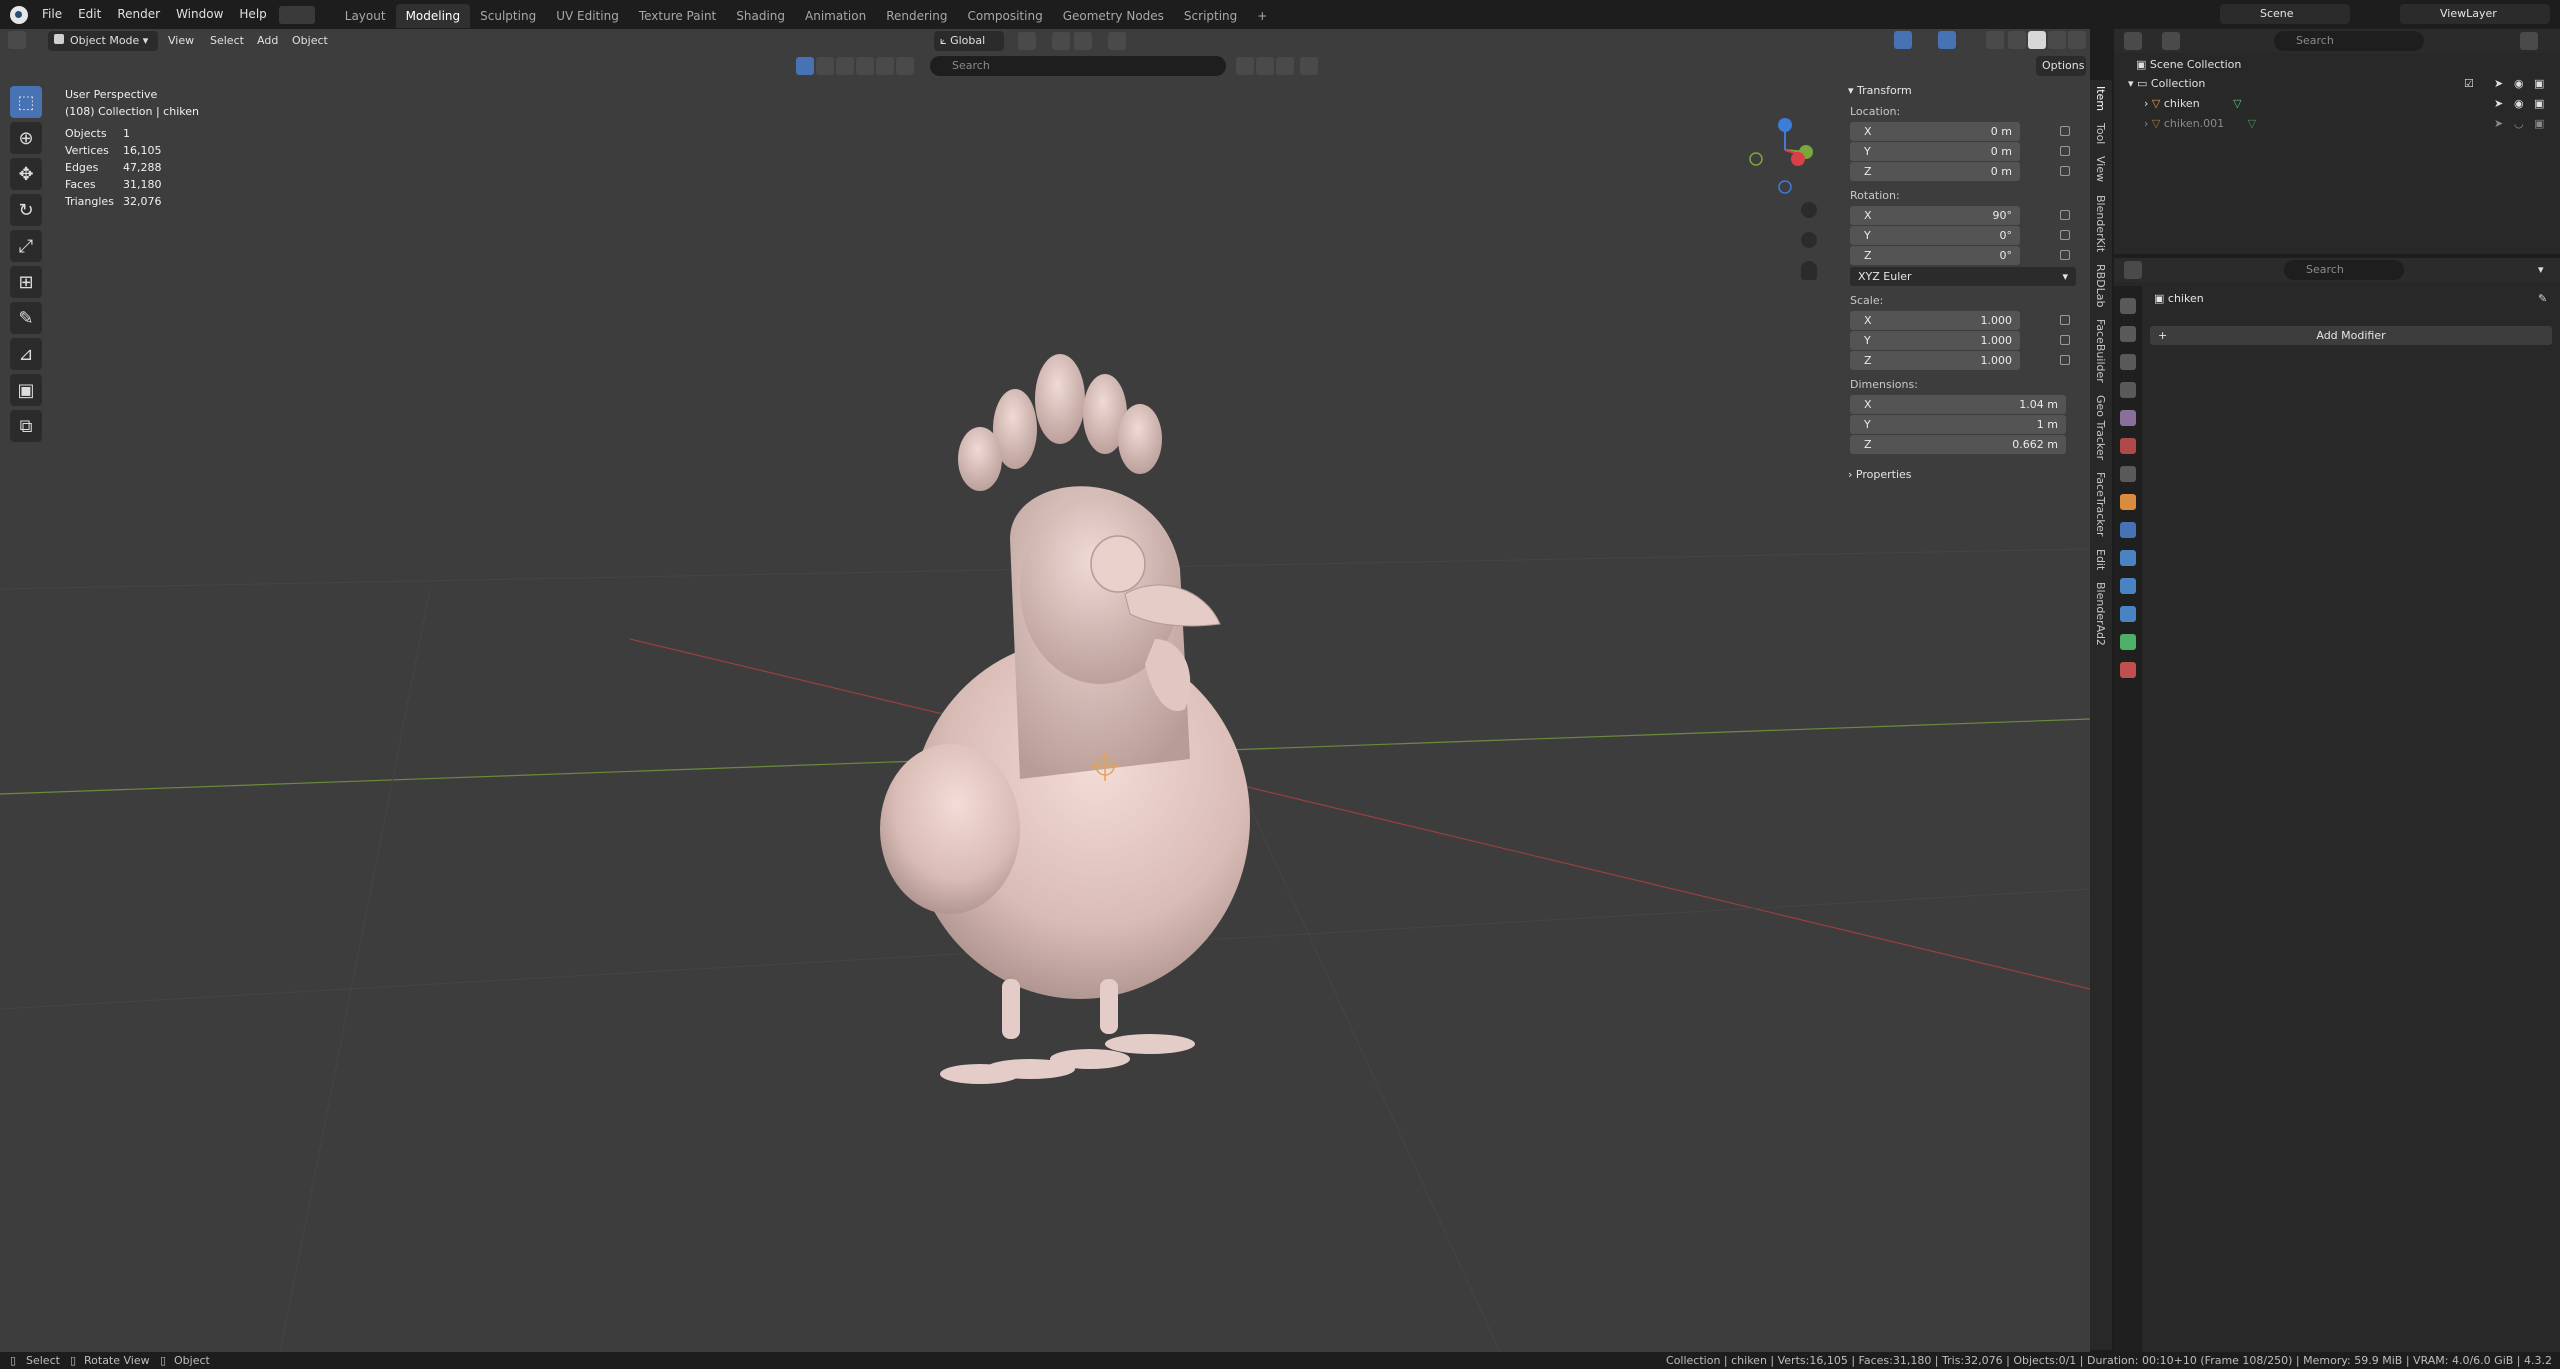  What do you see at coordinates (1785, 185) in the screenshot?
I see `navigation-gizmo` at bounding box center [1785, 185].